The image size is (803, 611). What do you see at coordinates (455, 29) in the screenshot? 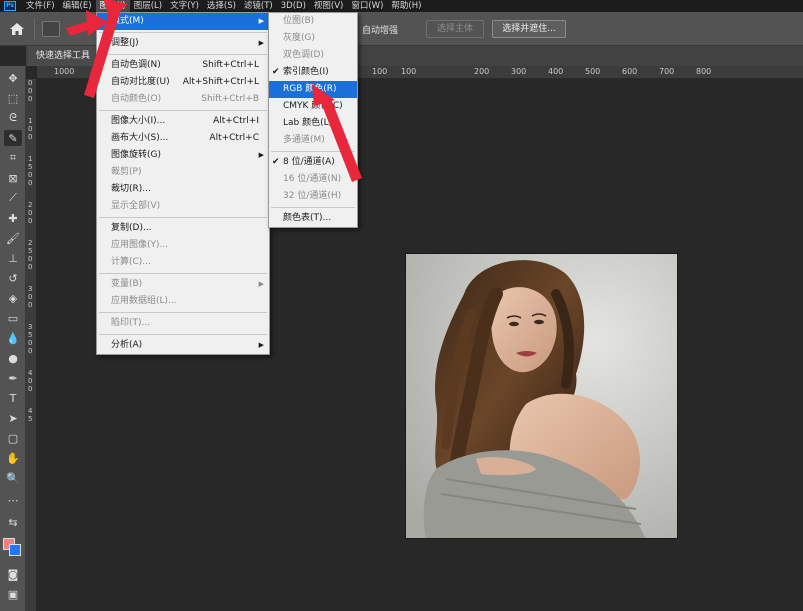
I see `select-subject-button: 选择主体` at bounding box center [455, 29].